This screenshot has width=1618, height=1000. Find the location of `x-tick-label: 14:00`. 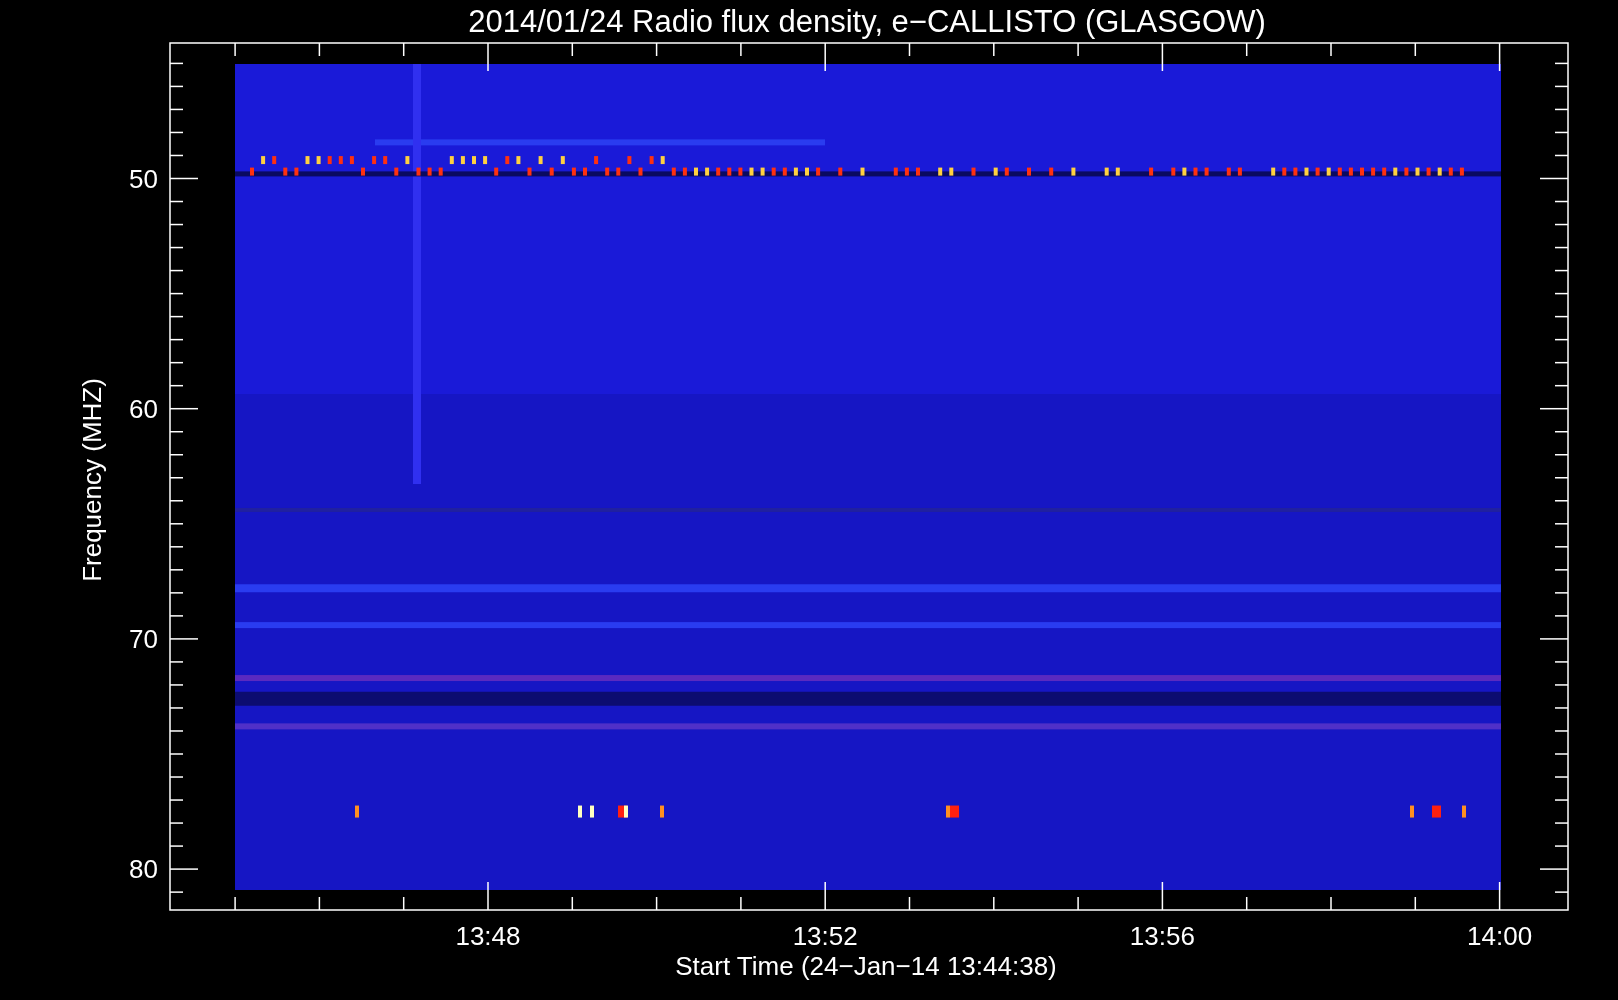

x-tick-label: 14:00 is located at coordinates (1500, 936).